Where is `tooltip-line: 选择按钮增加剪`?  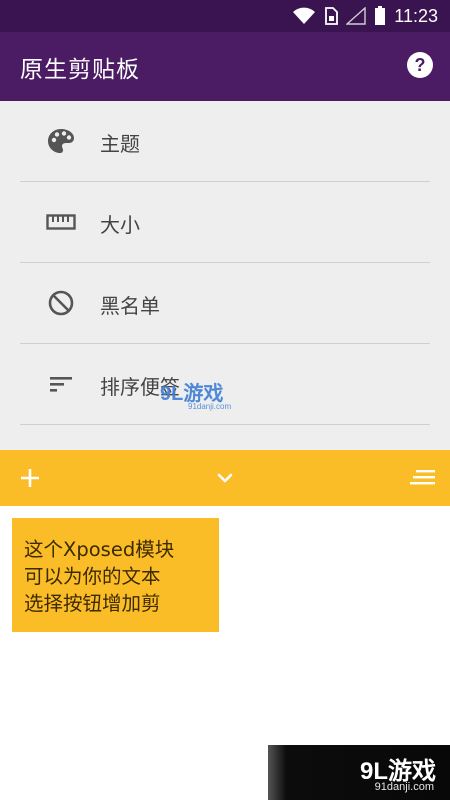
tooltip-line: 选择按钮增加剪 is located at coordinates (92, 603).